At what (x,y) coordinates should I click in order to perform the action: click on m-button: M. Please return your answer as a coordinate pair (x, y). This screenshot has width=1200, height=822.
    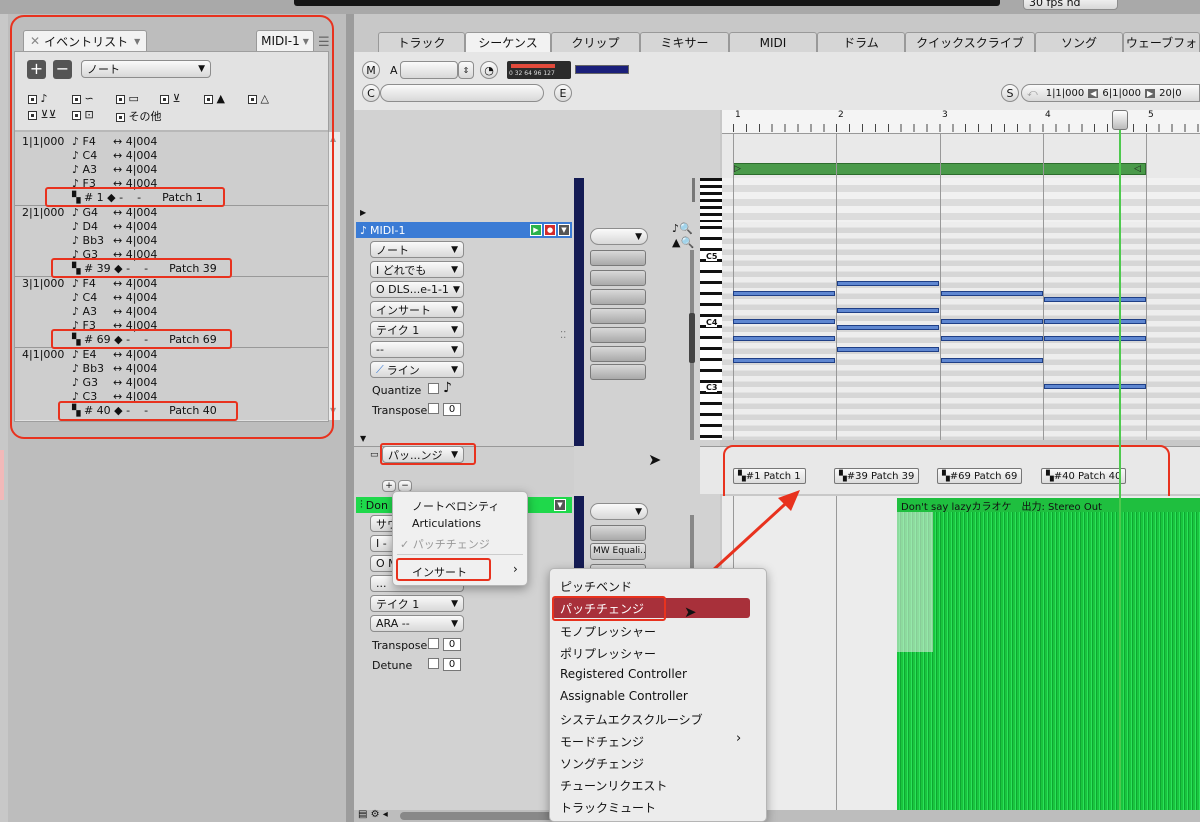
    Looking at the image, I should click on (371, 70).